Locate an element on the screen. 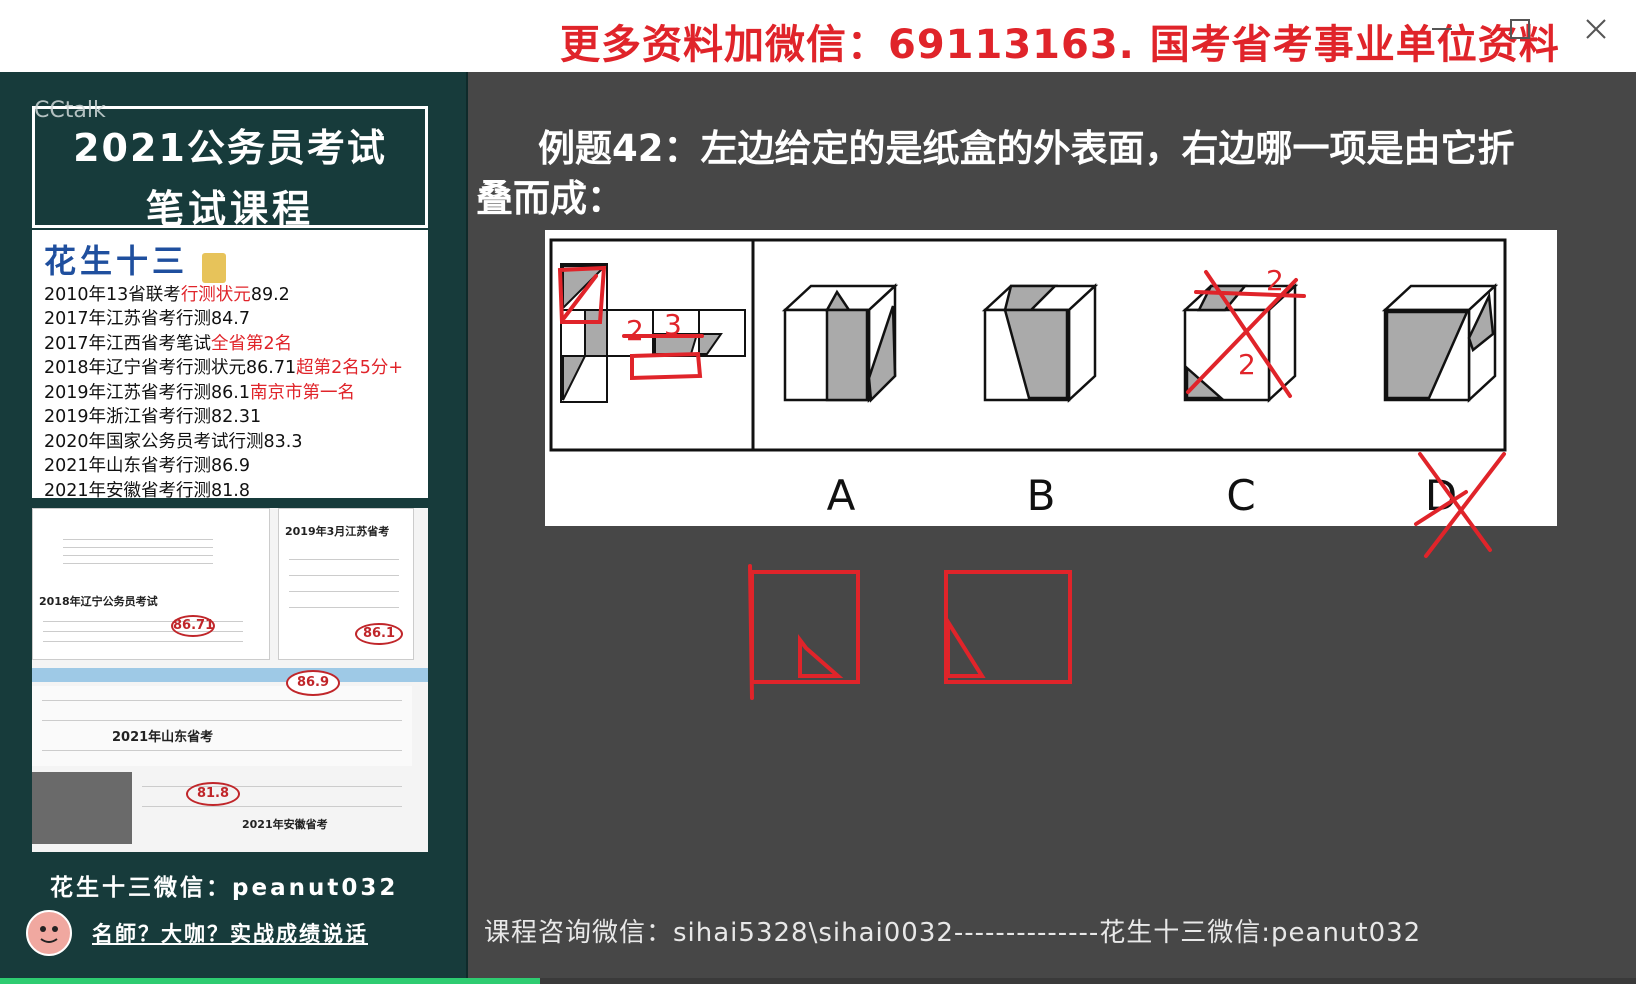 The image size is (1636, 984). avatar is located at coordinates (49, 933).